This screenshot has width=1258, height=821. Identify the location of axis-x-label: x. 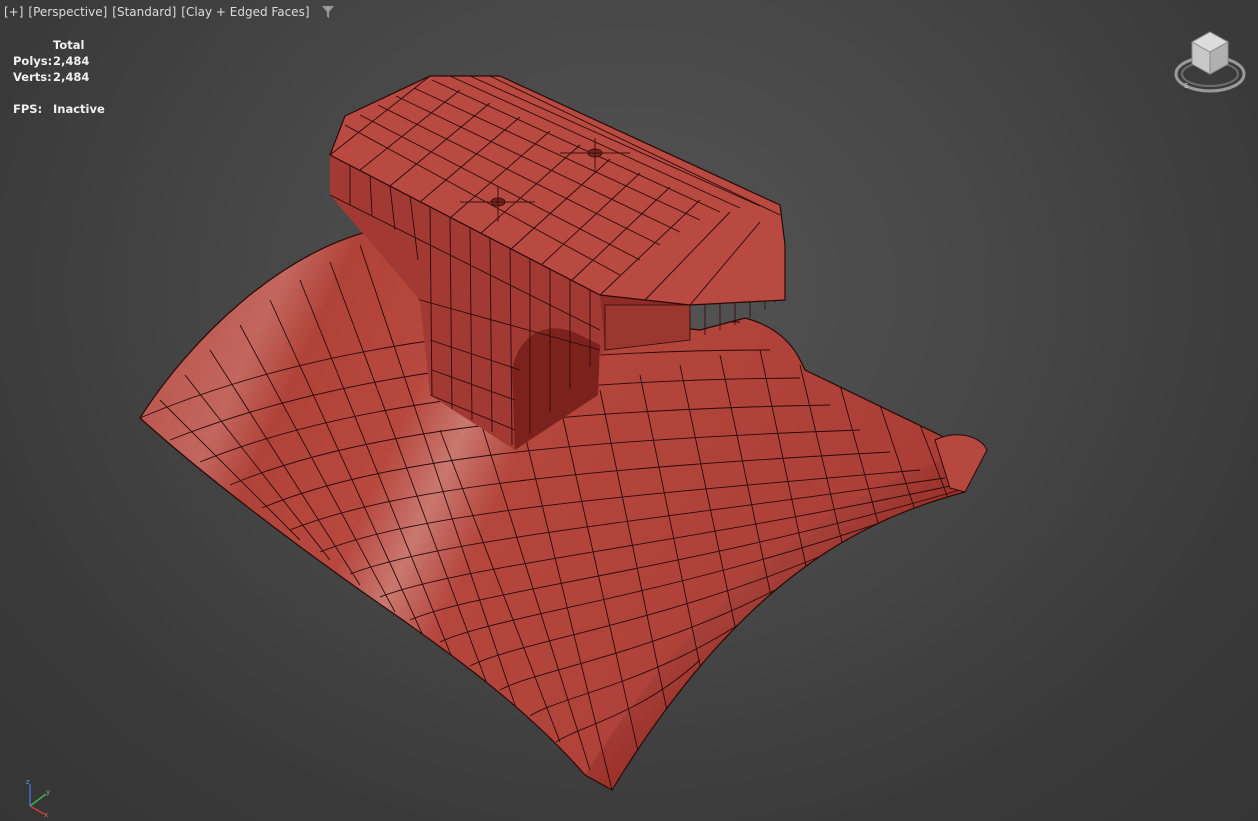
(46, 814).